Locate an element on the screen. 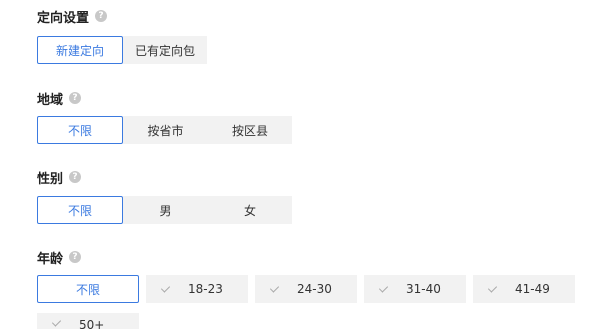 The width and height of the screenshot is (607, 332). region-title-label: 地域 is located at coordinates (50, 100).